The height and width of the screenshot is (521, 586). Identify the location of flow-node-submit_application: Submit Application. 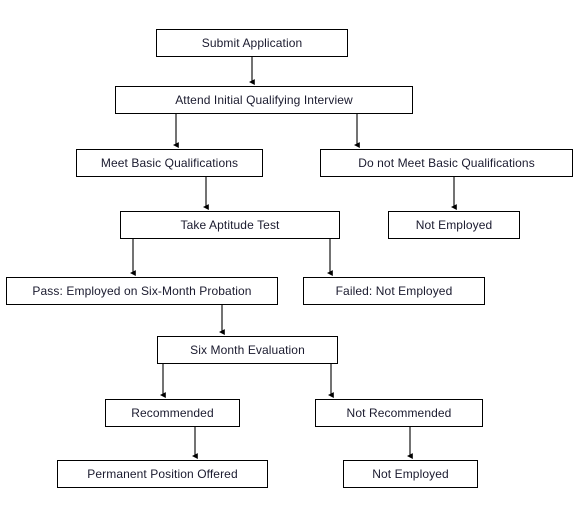
(252, 43).